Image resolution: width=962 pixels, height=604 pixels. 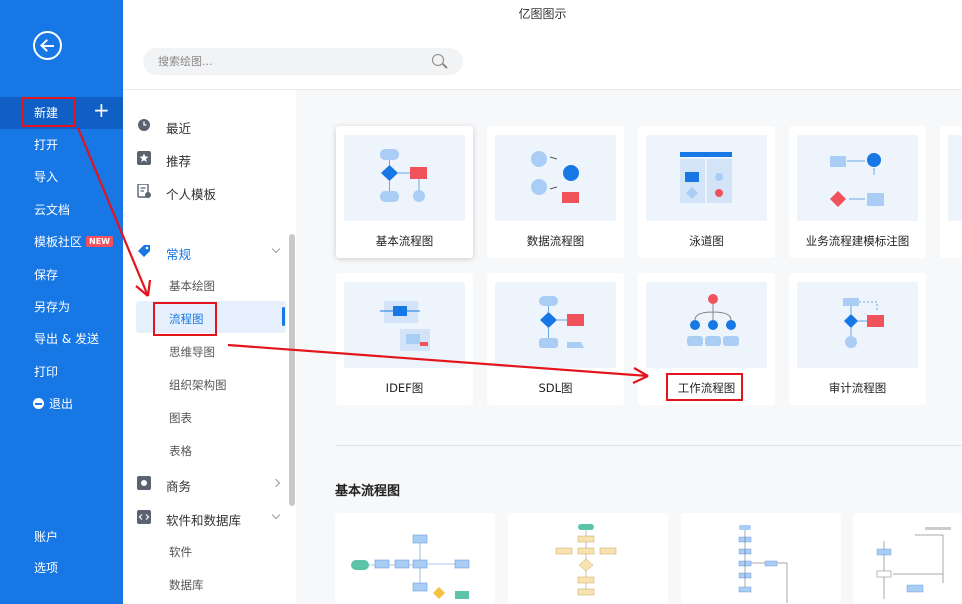 What do you see at coordinates (52, 307) in the screenshot?
I see `sidebar-item-label: 另存为` at bounding box center [52, 307].